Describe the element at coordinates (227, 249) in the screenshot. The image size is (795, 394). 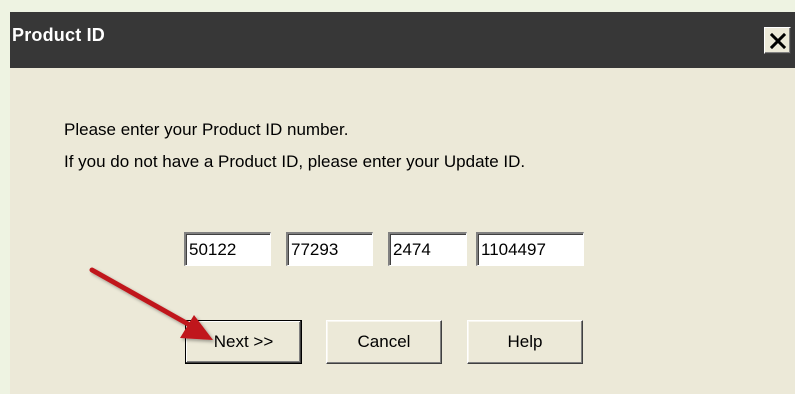
I see `product-id-part-1-field` at that location.